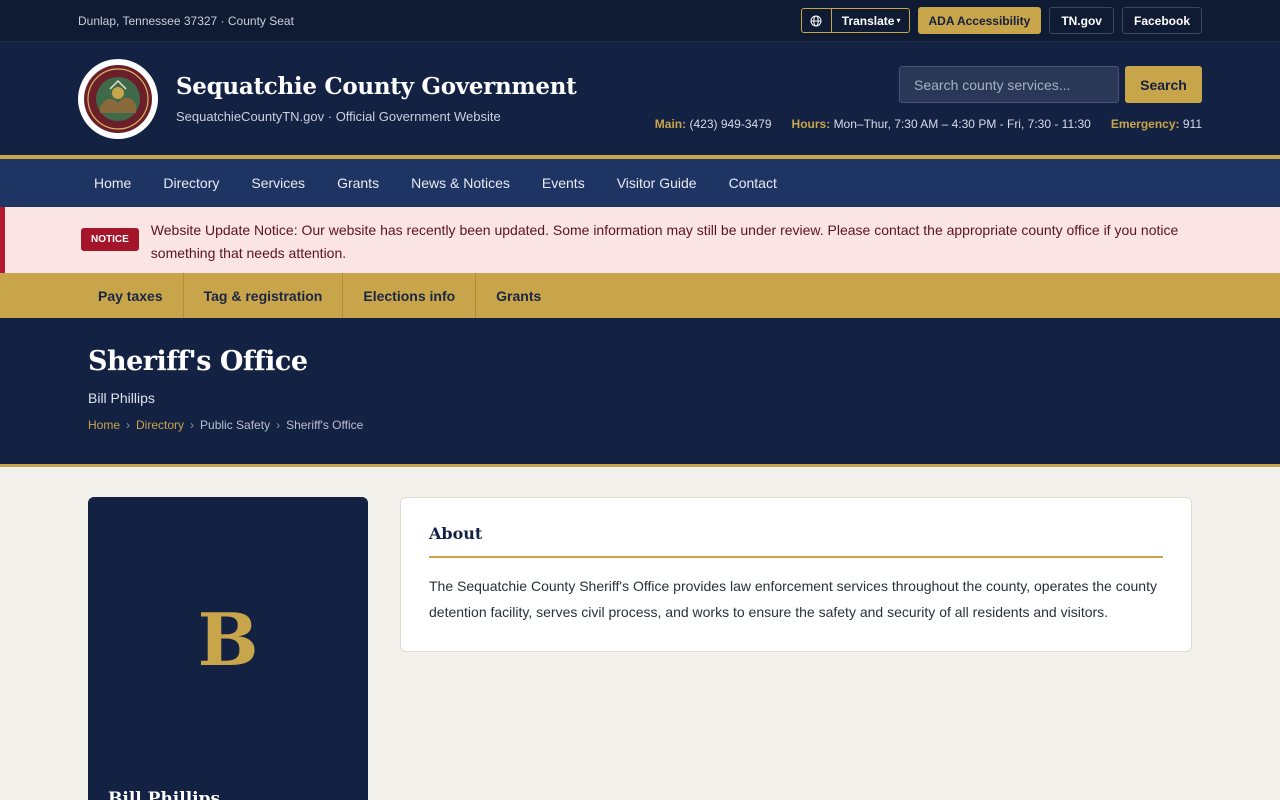 This screenshot has width=1280, height=800. What do you see at coordinates (110, 239) in the screenshot?
I see `notice-badge: NOTICE` at bounding box center [110, 239].